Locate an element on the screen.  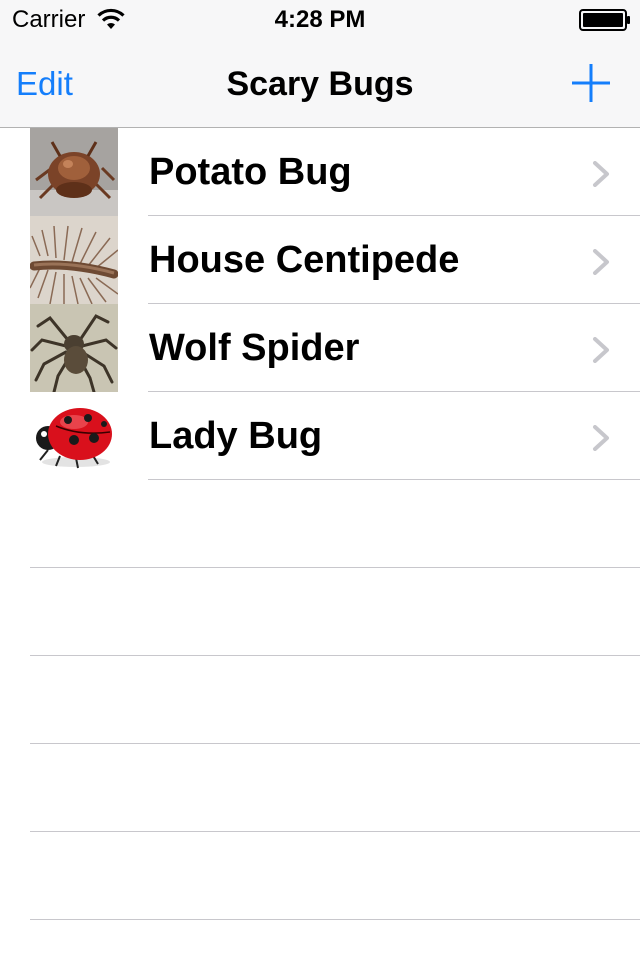
bug-name: Potato Bug is located at coordinates (250, 172).